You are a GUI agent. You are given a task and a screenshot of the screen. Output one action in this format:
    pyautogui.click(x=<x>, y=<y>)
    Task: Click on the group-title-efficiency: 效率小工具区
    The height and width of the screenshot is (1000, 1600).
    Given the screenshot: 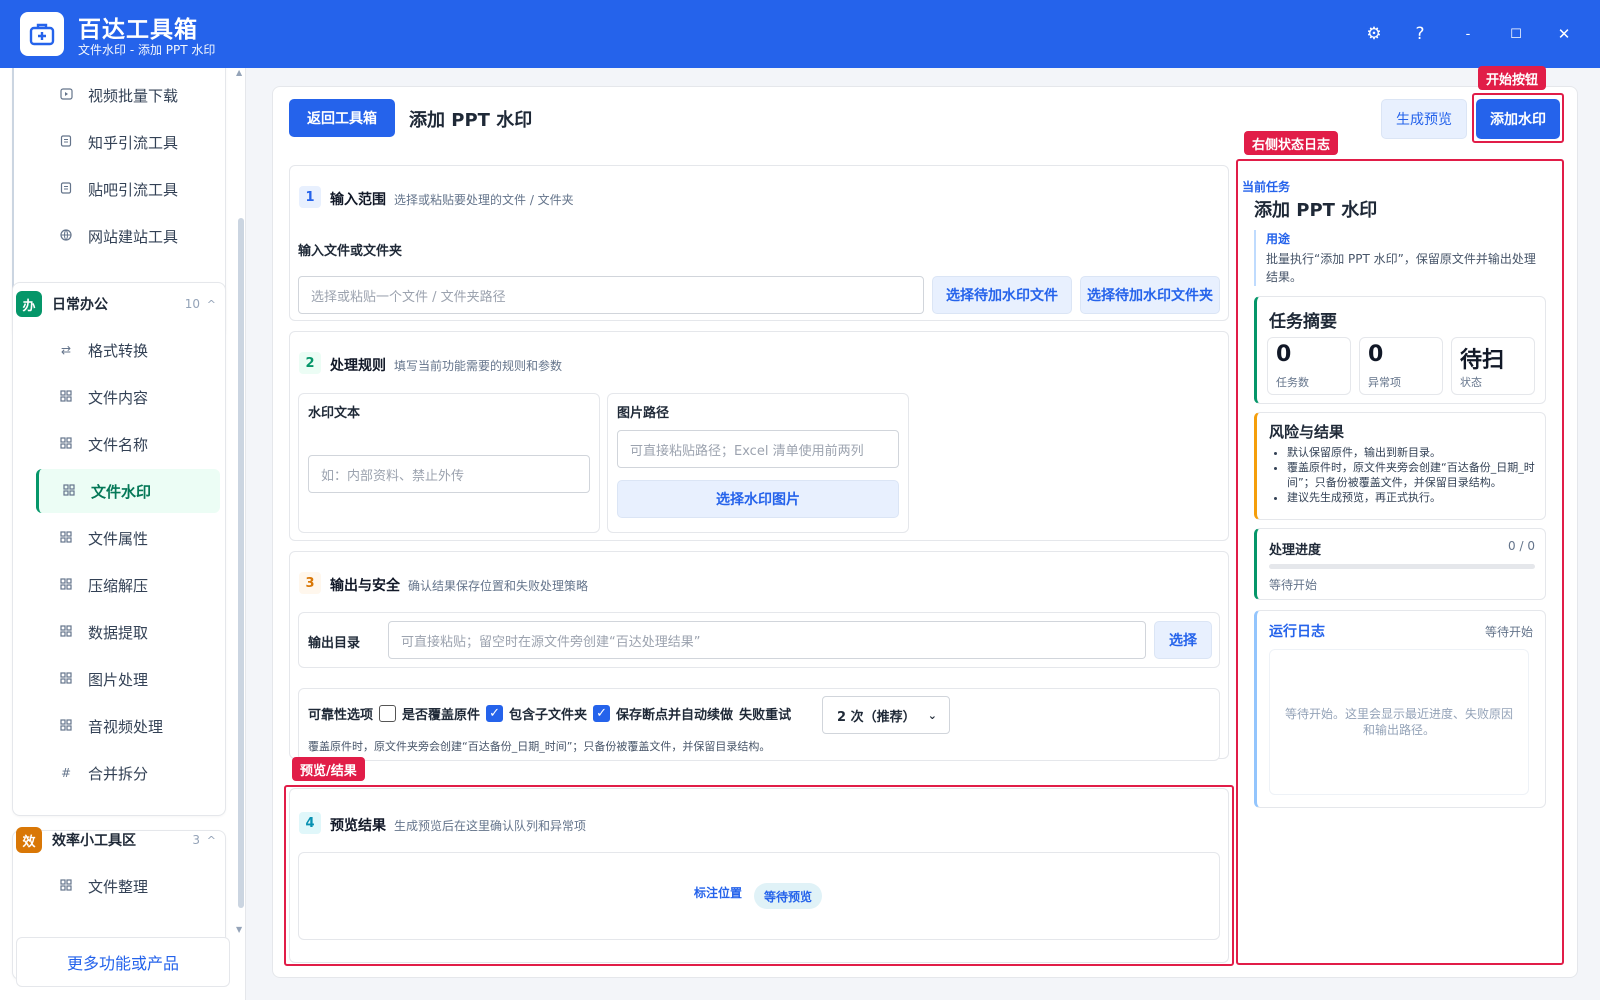 What is the action you would take?
    pyautogui.click(x=94, y=841)
    